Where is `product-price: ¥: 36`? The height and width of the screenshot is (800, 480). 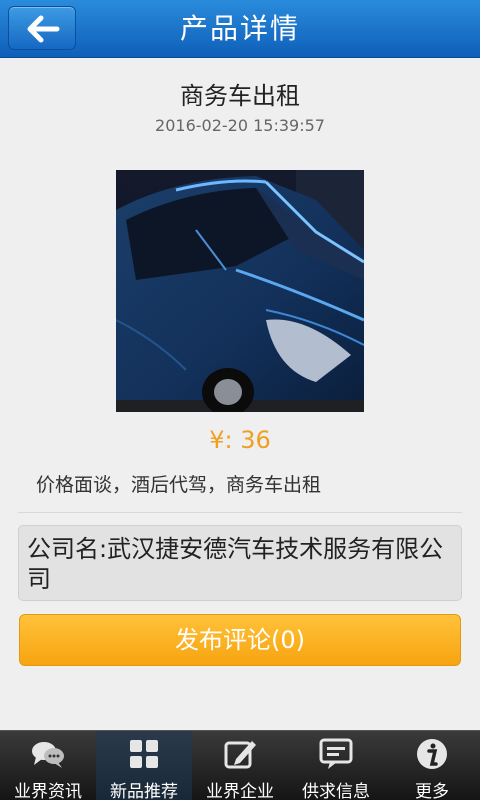 product-price: ¥: 36 is located at coordinates (240, 440).